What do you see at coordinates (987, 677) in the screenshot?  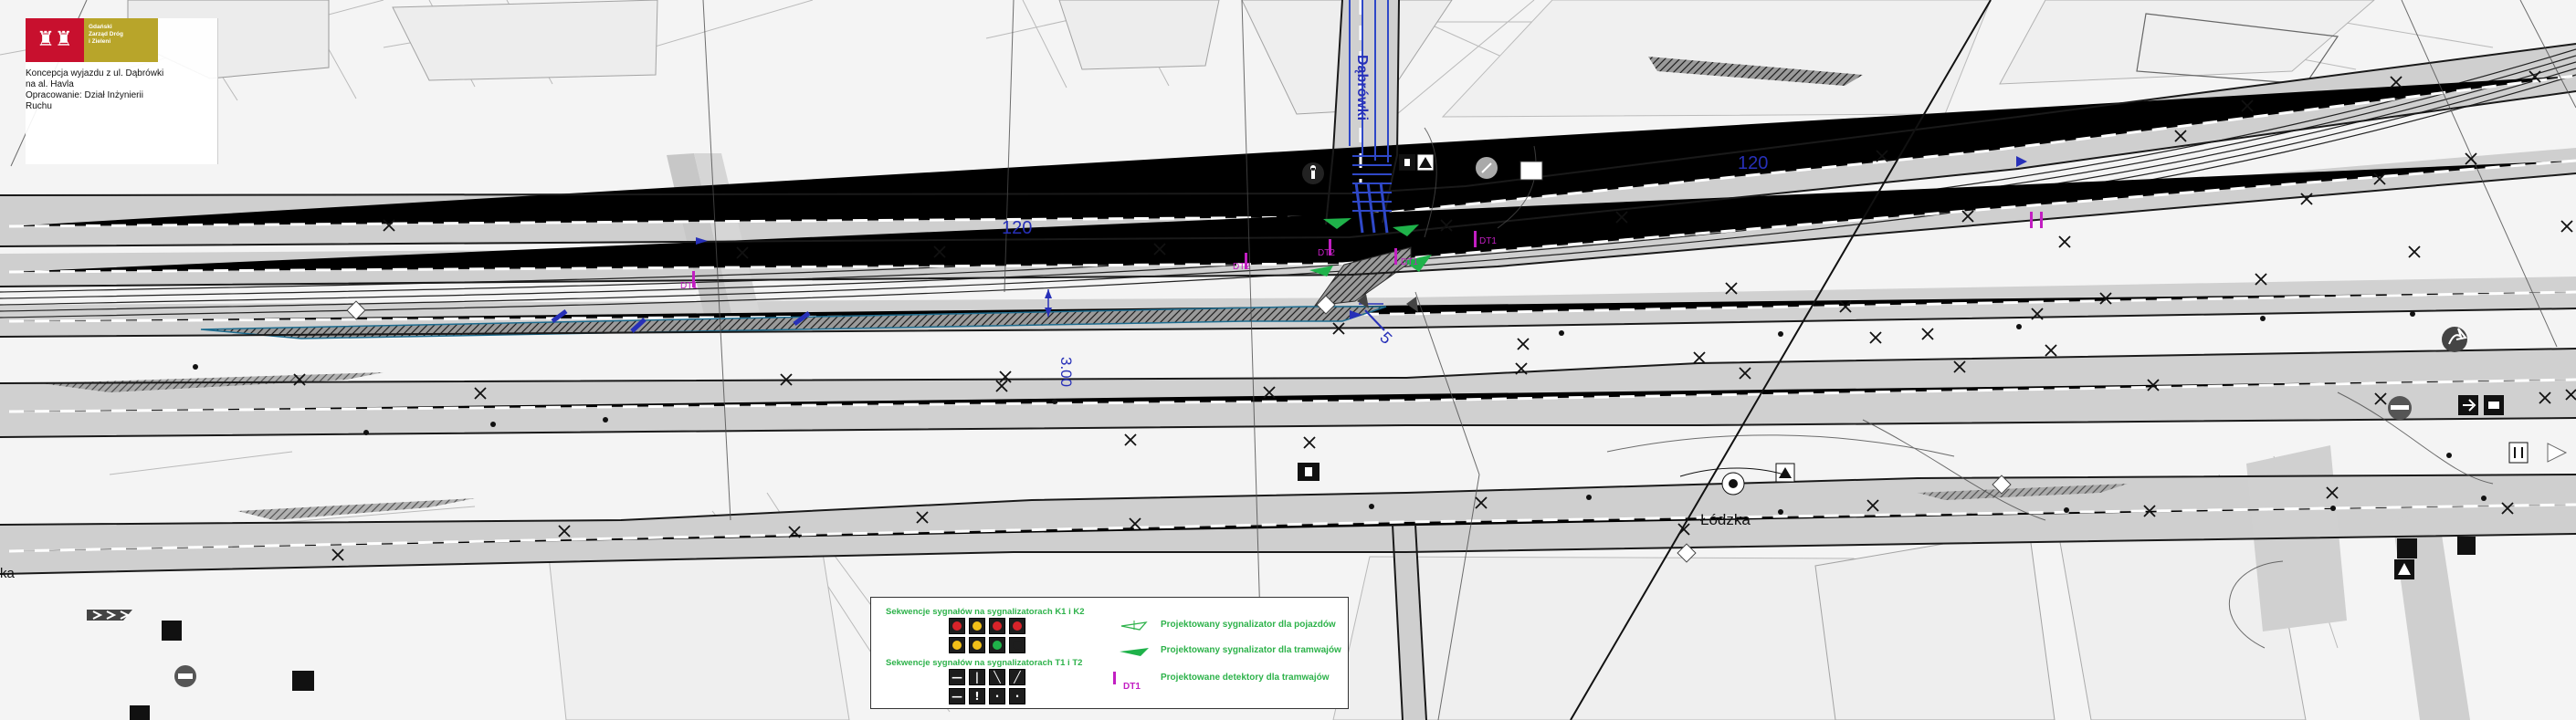 I see `t-signal-sequence: — | ╲ ╱` at bounding box center [987, 677].